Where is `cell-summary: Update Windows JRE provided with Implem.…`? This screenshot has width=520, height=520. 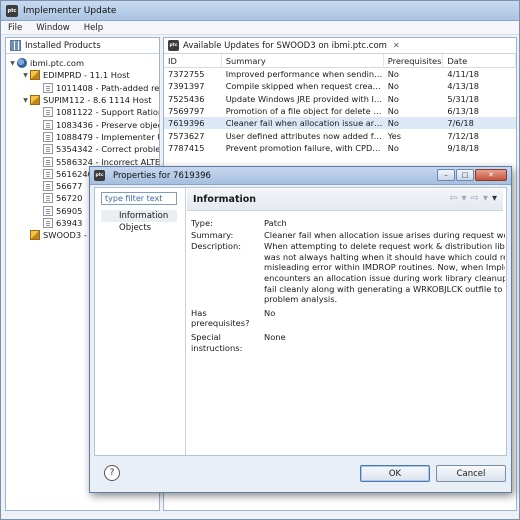 cell-summary: Update Windows JRE provided with Implem.… is located at coordinates (304, 98).